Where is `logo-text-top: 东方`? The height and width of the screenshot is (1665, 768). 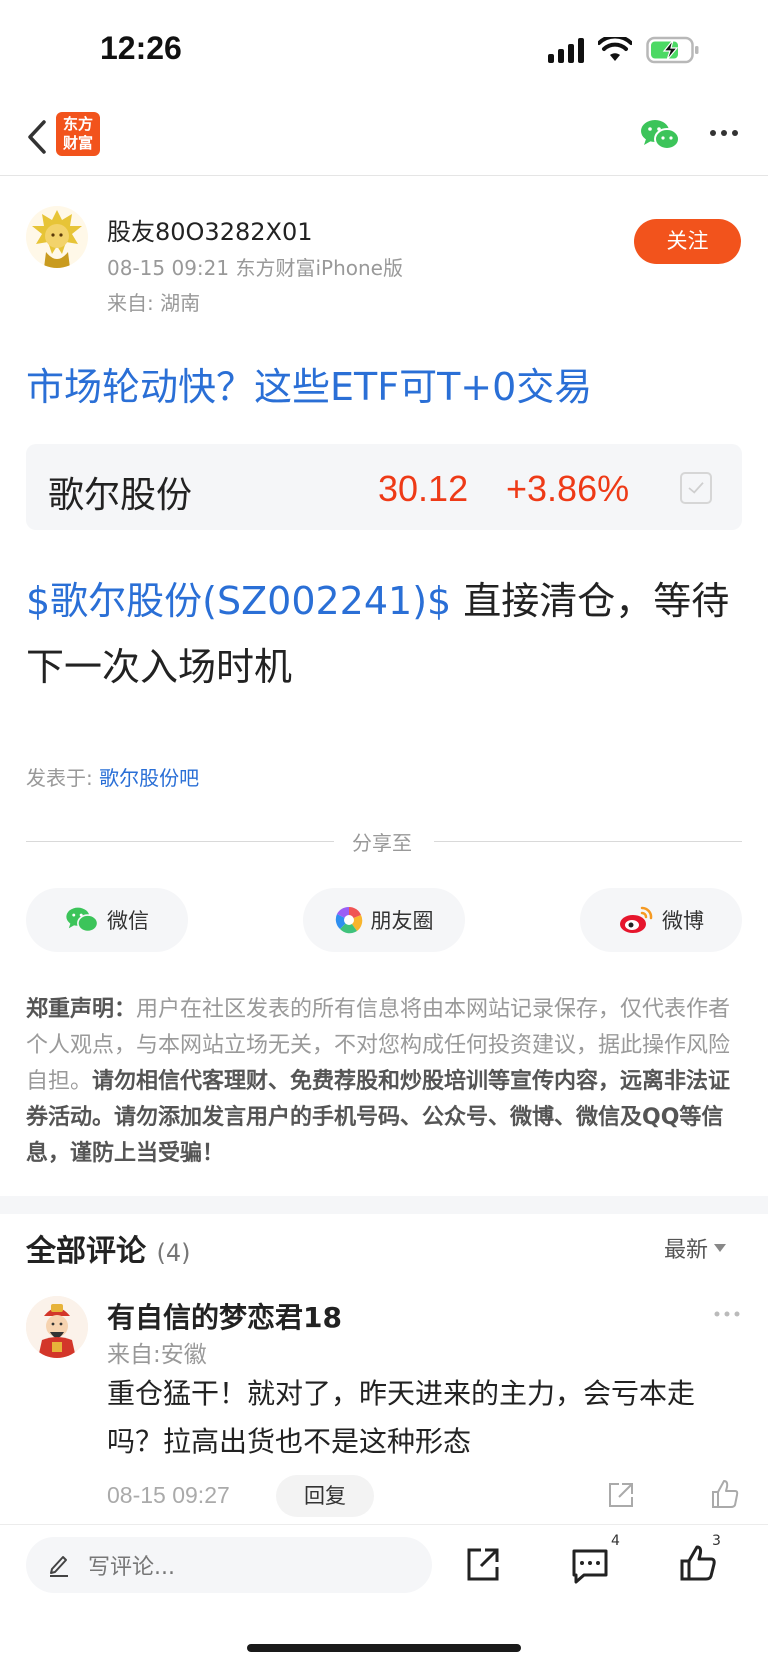
logo-text-top: 东方 is located at coordinates (77, 124).